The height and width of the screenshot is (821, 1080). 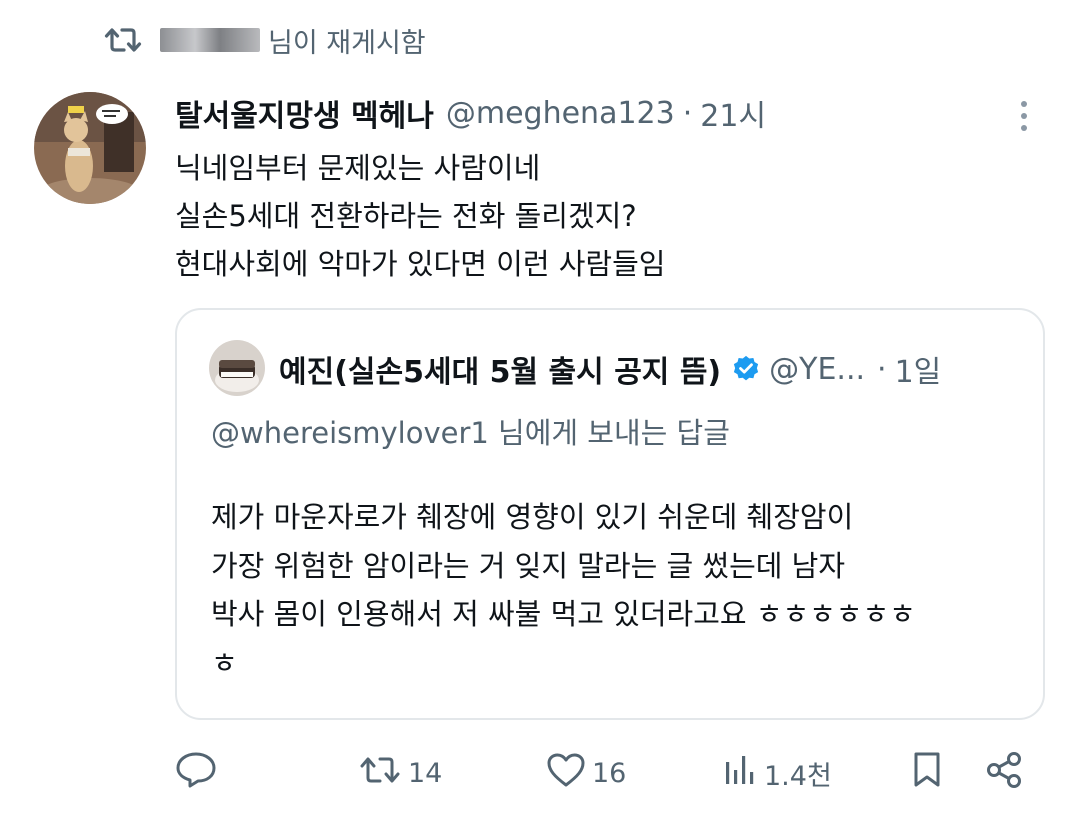 I want to click on quote-text-line: 제가 마운자로가 췌장에 영향이 있기 쉬운데 췌장암이, so click(x=532, y=517).